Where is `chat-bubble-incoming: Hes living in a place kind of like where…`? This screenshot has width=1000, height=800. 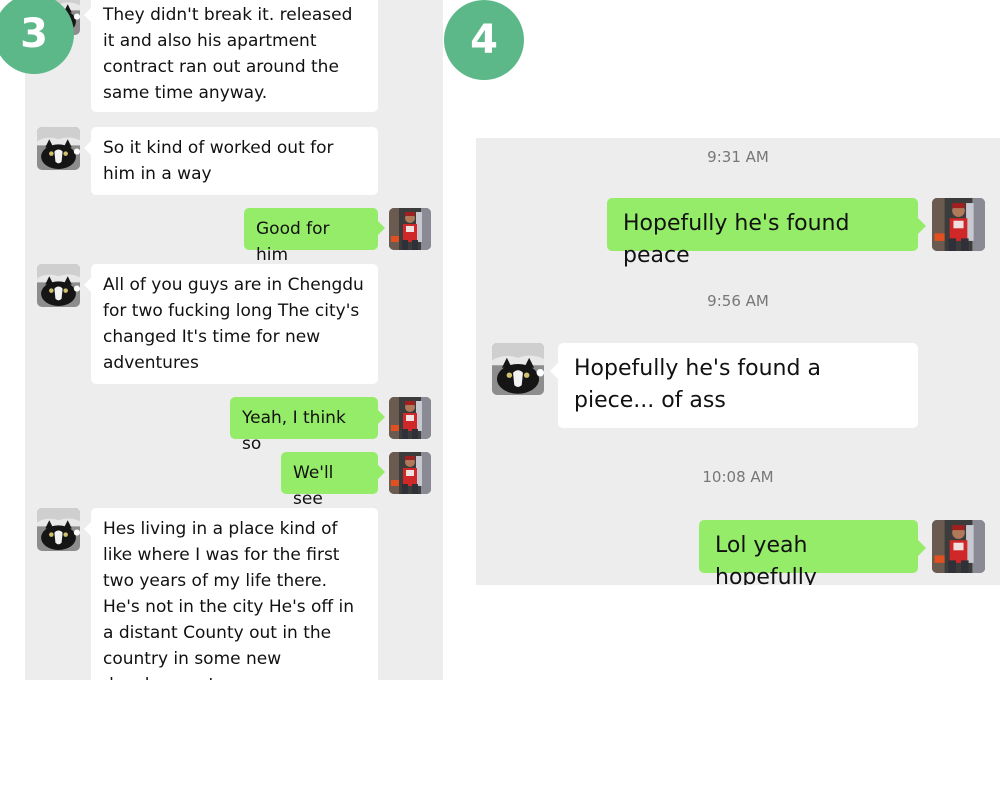
chat-bubble-incoming: Hes living in a place kind of like where… is located at coordinates (231, 594).